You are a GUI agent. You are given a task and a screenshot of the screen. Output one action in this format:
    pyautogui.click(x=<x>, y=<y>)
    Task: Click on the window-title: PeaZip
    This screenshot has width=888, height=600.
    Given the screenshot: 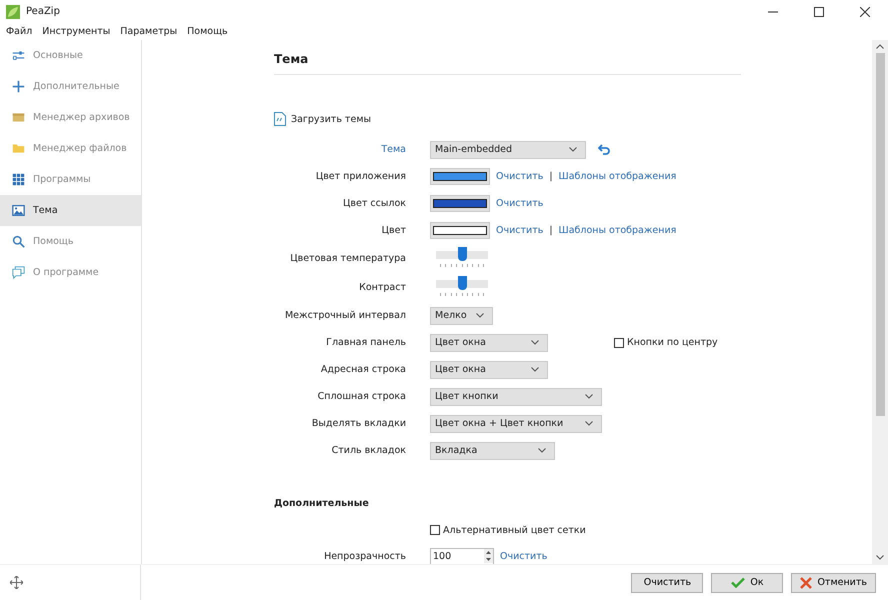 What is the action you would take?
    pyautogui.click(x=43, y=11)
    